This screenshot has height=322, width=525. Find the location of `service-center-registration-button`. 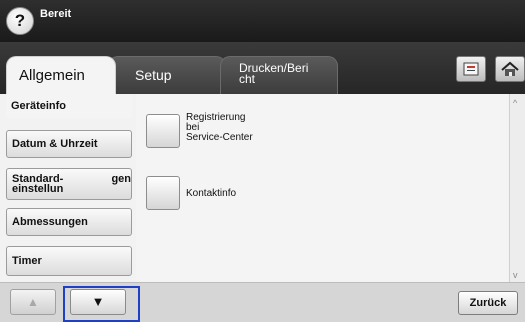

service-center-registration-button is located at coordinates (163, 131).